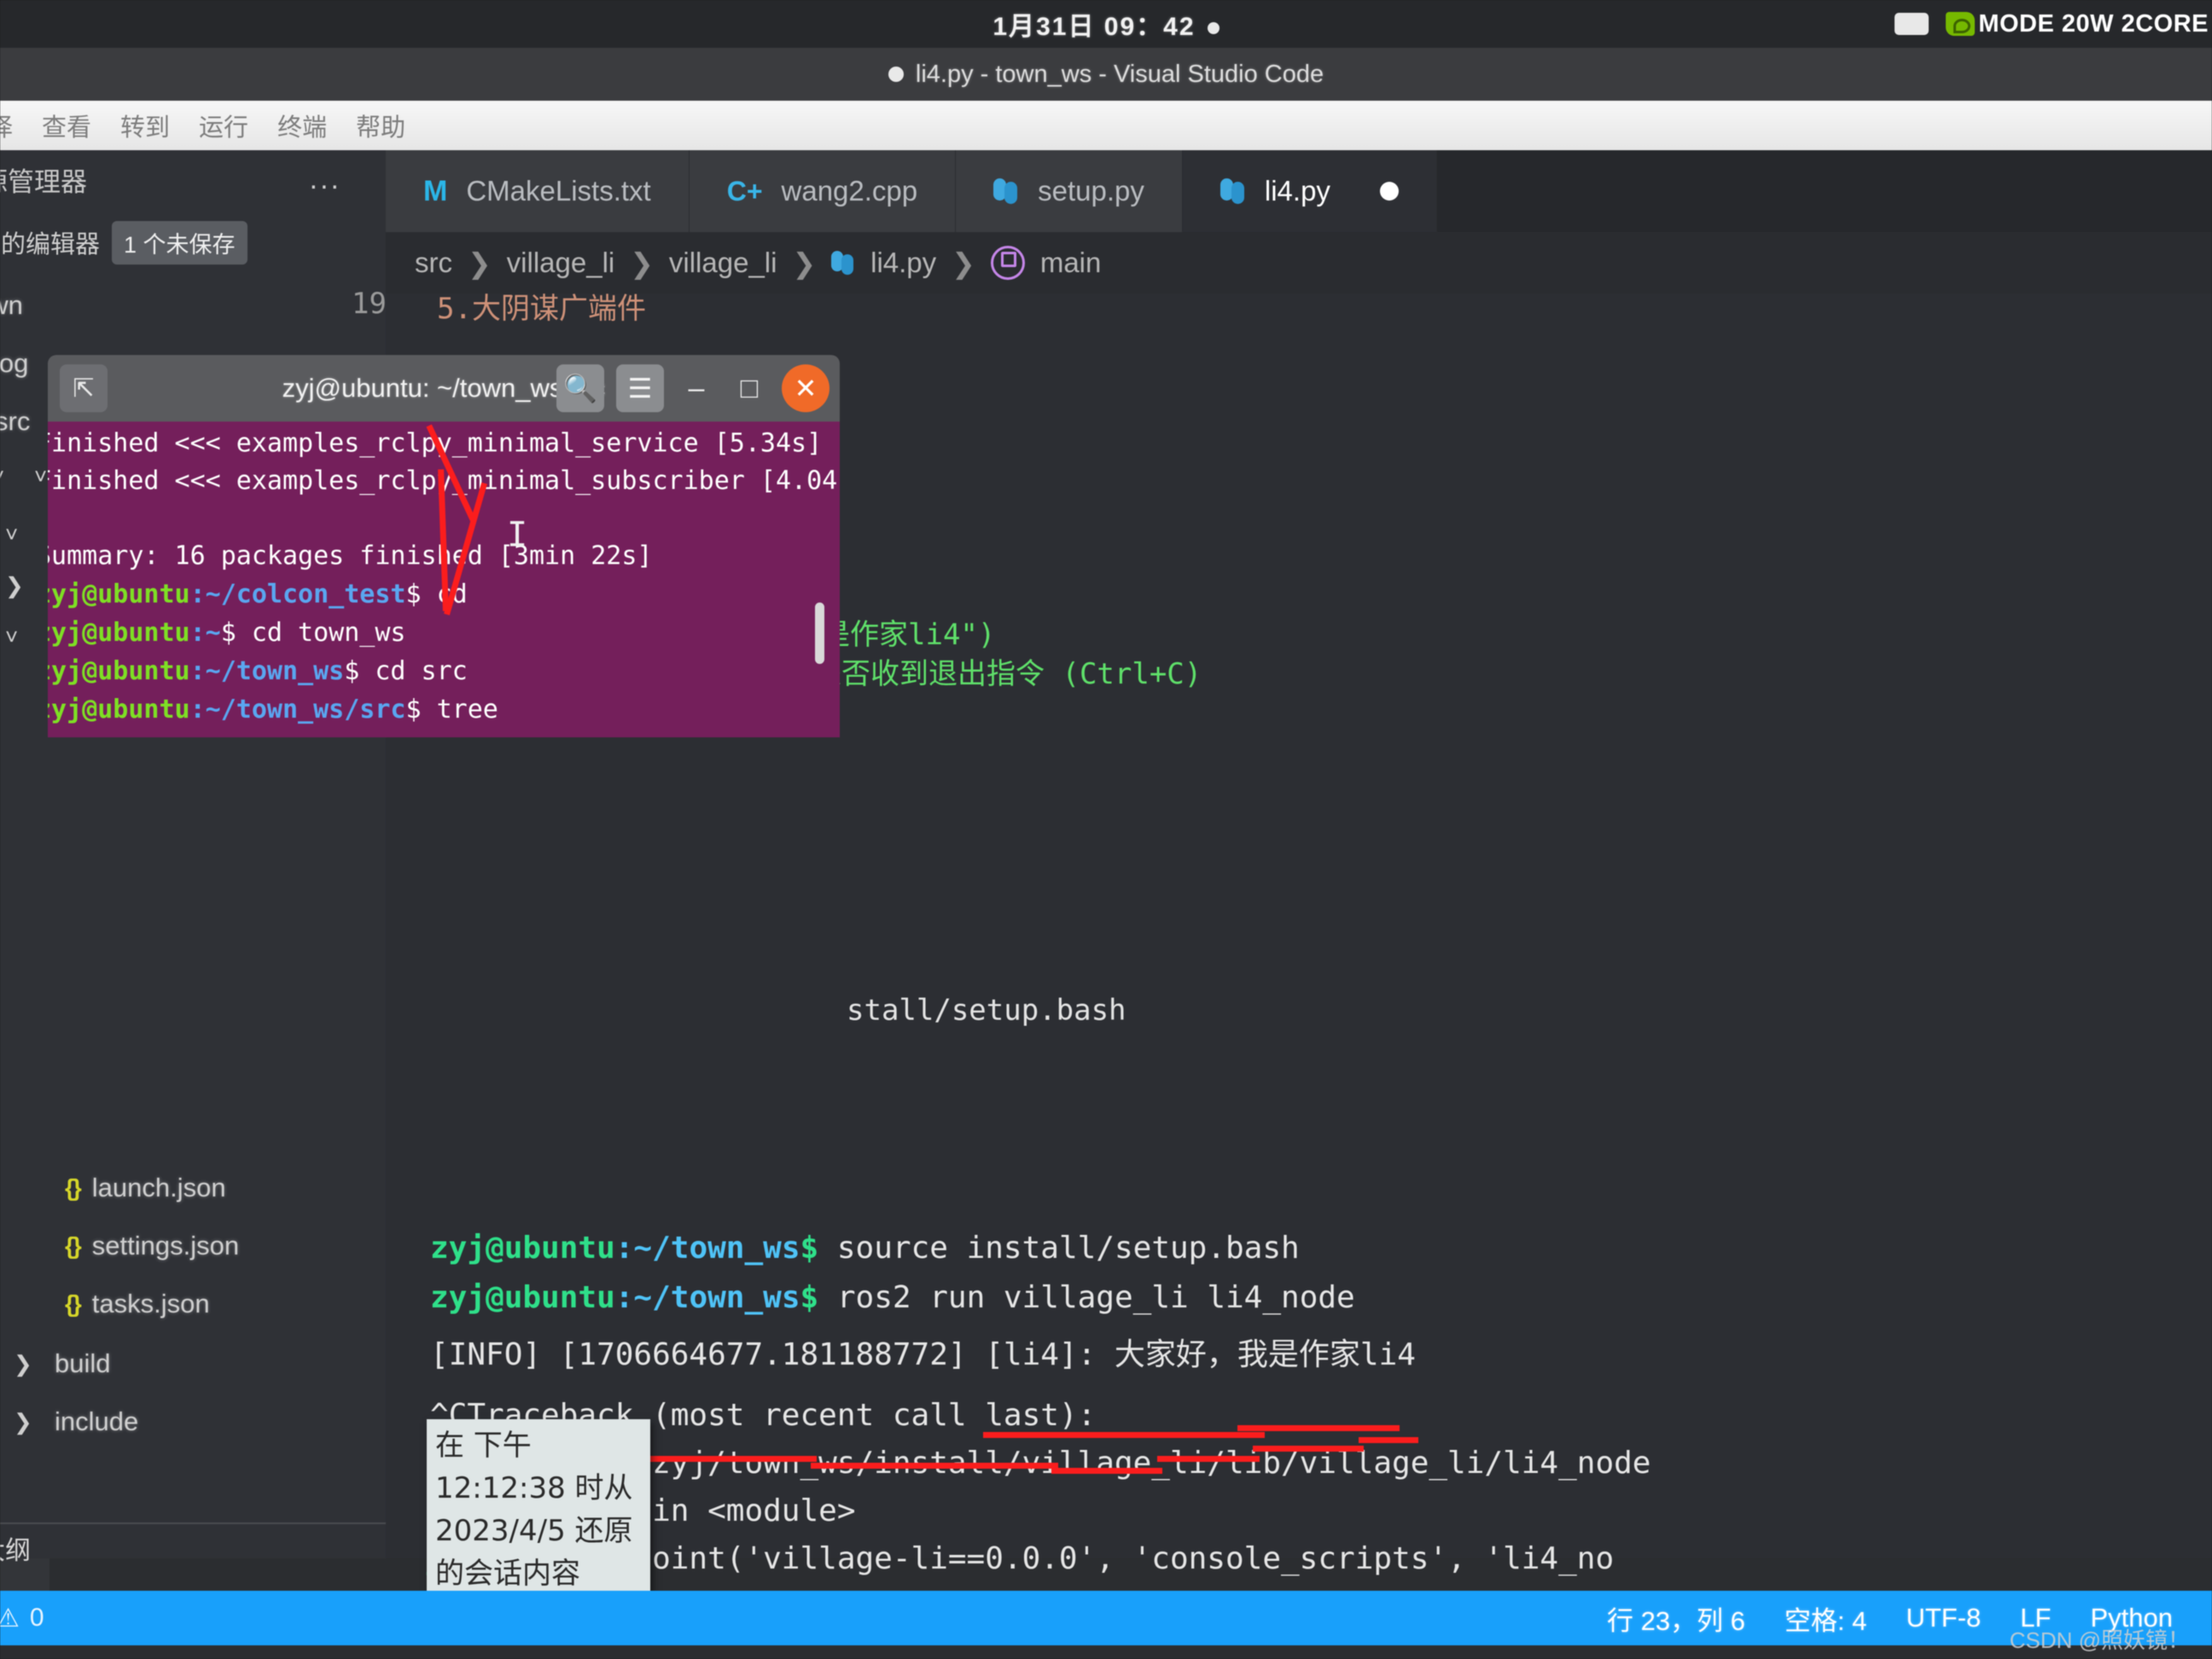  Describe the element at coordinates (903, 263) in the screenshot. I see `breadcrumb-item: li4.py` at that location.